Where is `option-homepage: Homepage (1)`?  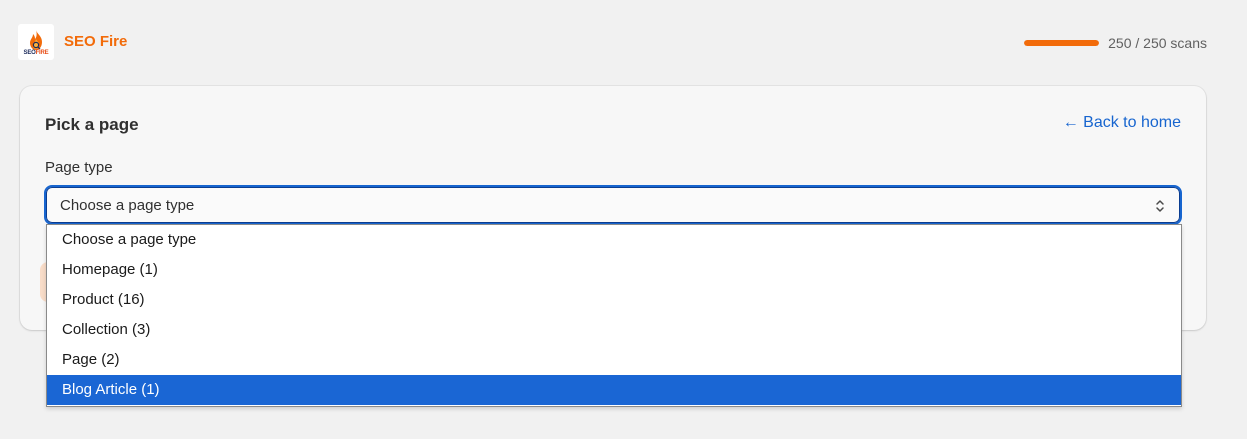 option-homepage: Homepage (1) is located at coordinates (614, 270).